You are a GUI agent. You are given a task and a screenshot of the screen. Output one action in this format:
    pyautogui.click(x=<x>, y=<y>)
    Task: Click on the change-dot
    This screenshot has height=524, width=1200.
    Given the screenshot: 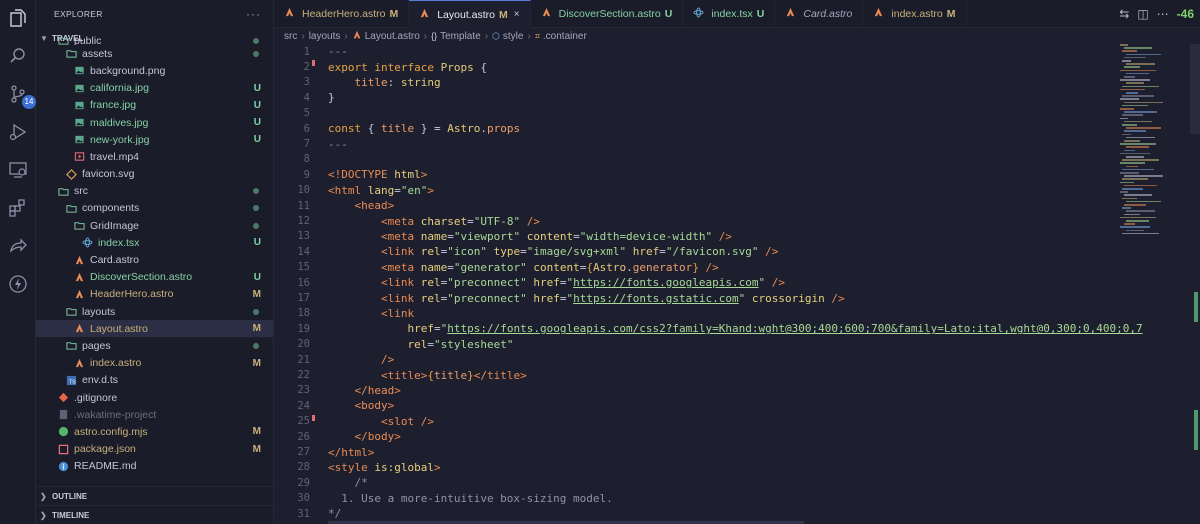 What is the action you would take?
    pyautogui.click(x=256, y=311)
    